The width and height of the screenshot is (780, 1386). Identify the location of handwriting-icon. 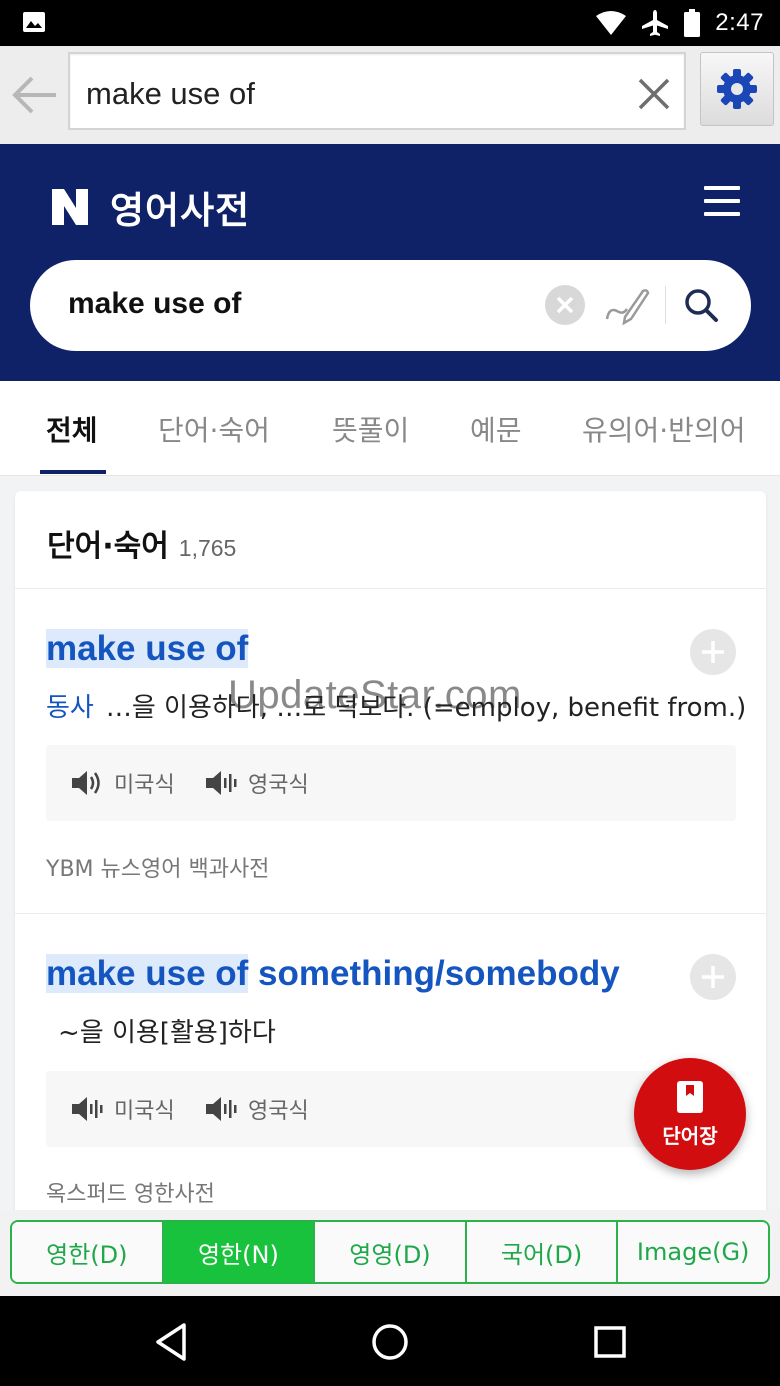
(627, 305).